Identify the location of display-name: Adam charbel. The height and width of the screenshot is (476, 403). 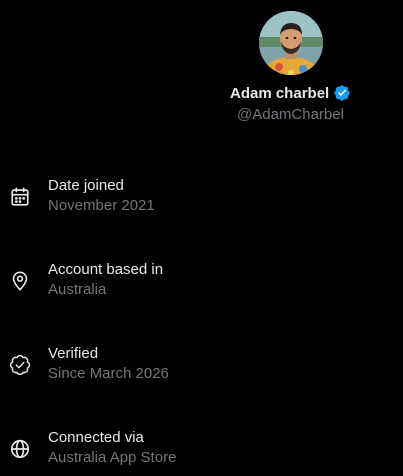
(279, 93).